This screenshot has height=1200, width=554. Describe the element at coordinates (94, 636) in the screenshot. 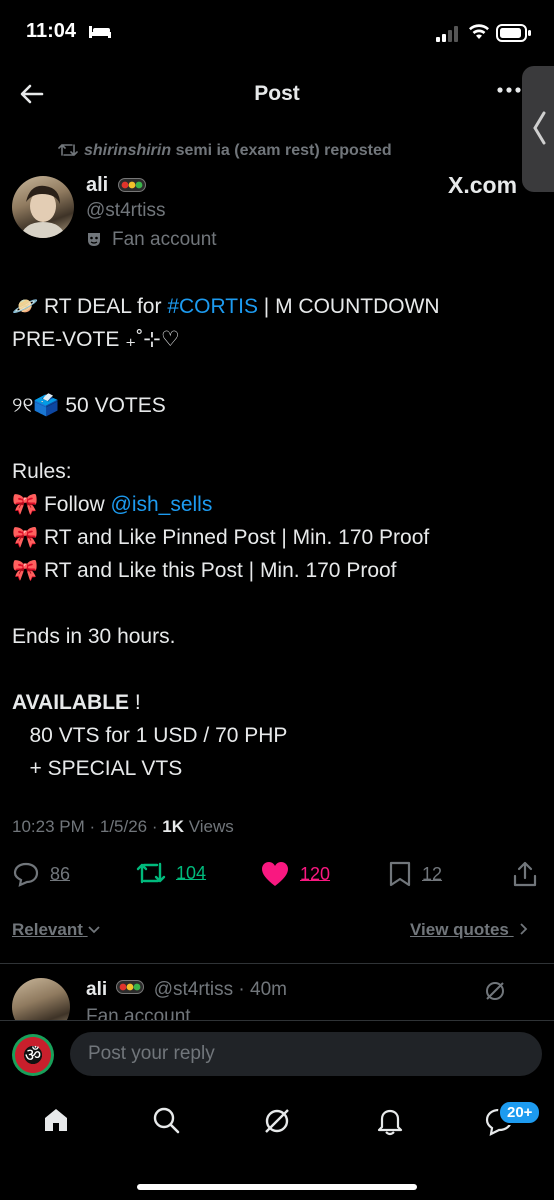

I see `post-line: Ends in 30 hours.` at that location.